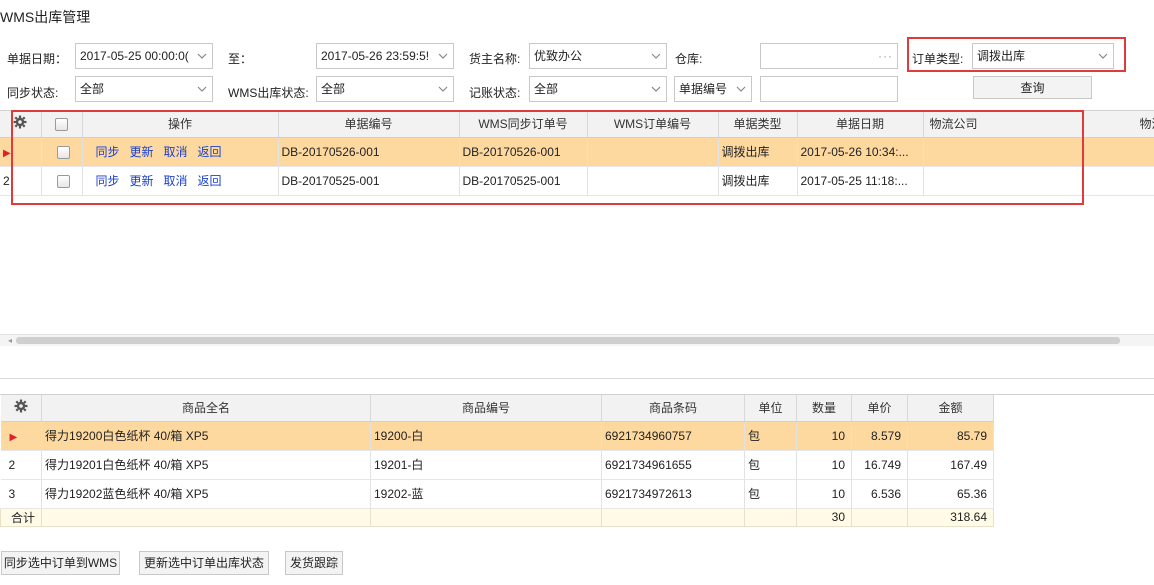  What do you see at coordinates (206, 436) in the screenshot?
I see `name-cell: 得力19200白色纸杯 40/箱 XP5` at bounding box center [206, 436].